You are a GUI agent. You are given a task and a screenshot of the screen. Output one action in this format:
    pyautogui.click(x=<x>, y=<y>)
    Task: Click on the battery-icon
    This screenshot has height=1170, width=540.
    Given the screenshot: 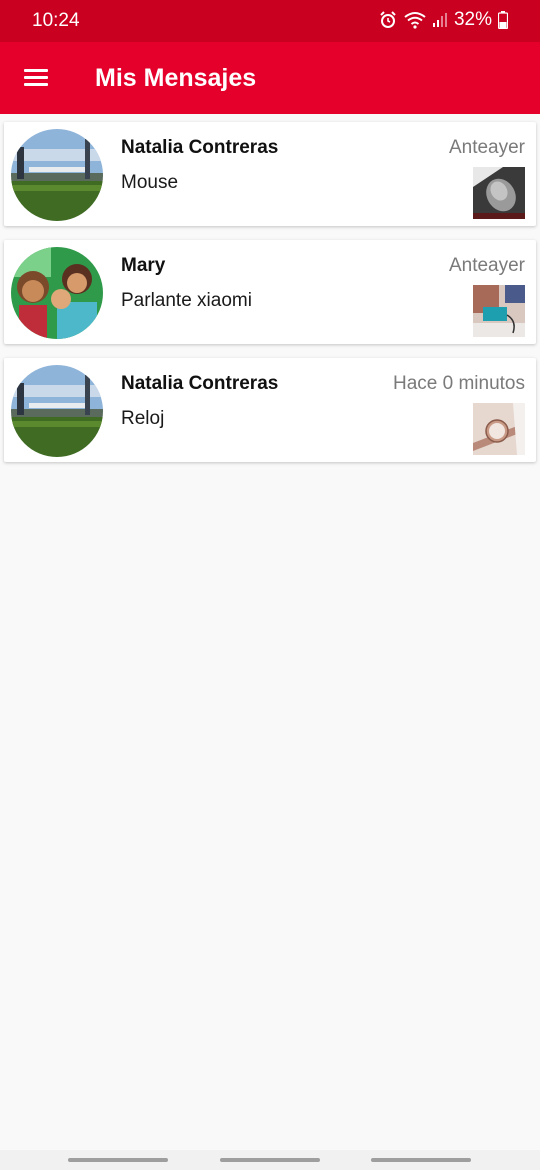 What is the action you would take?
    pyautogui.click(x=503, y=20)
    